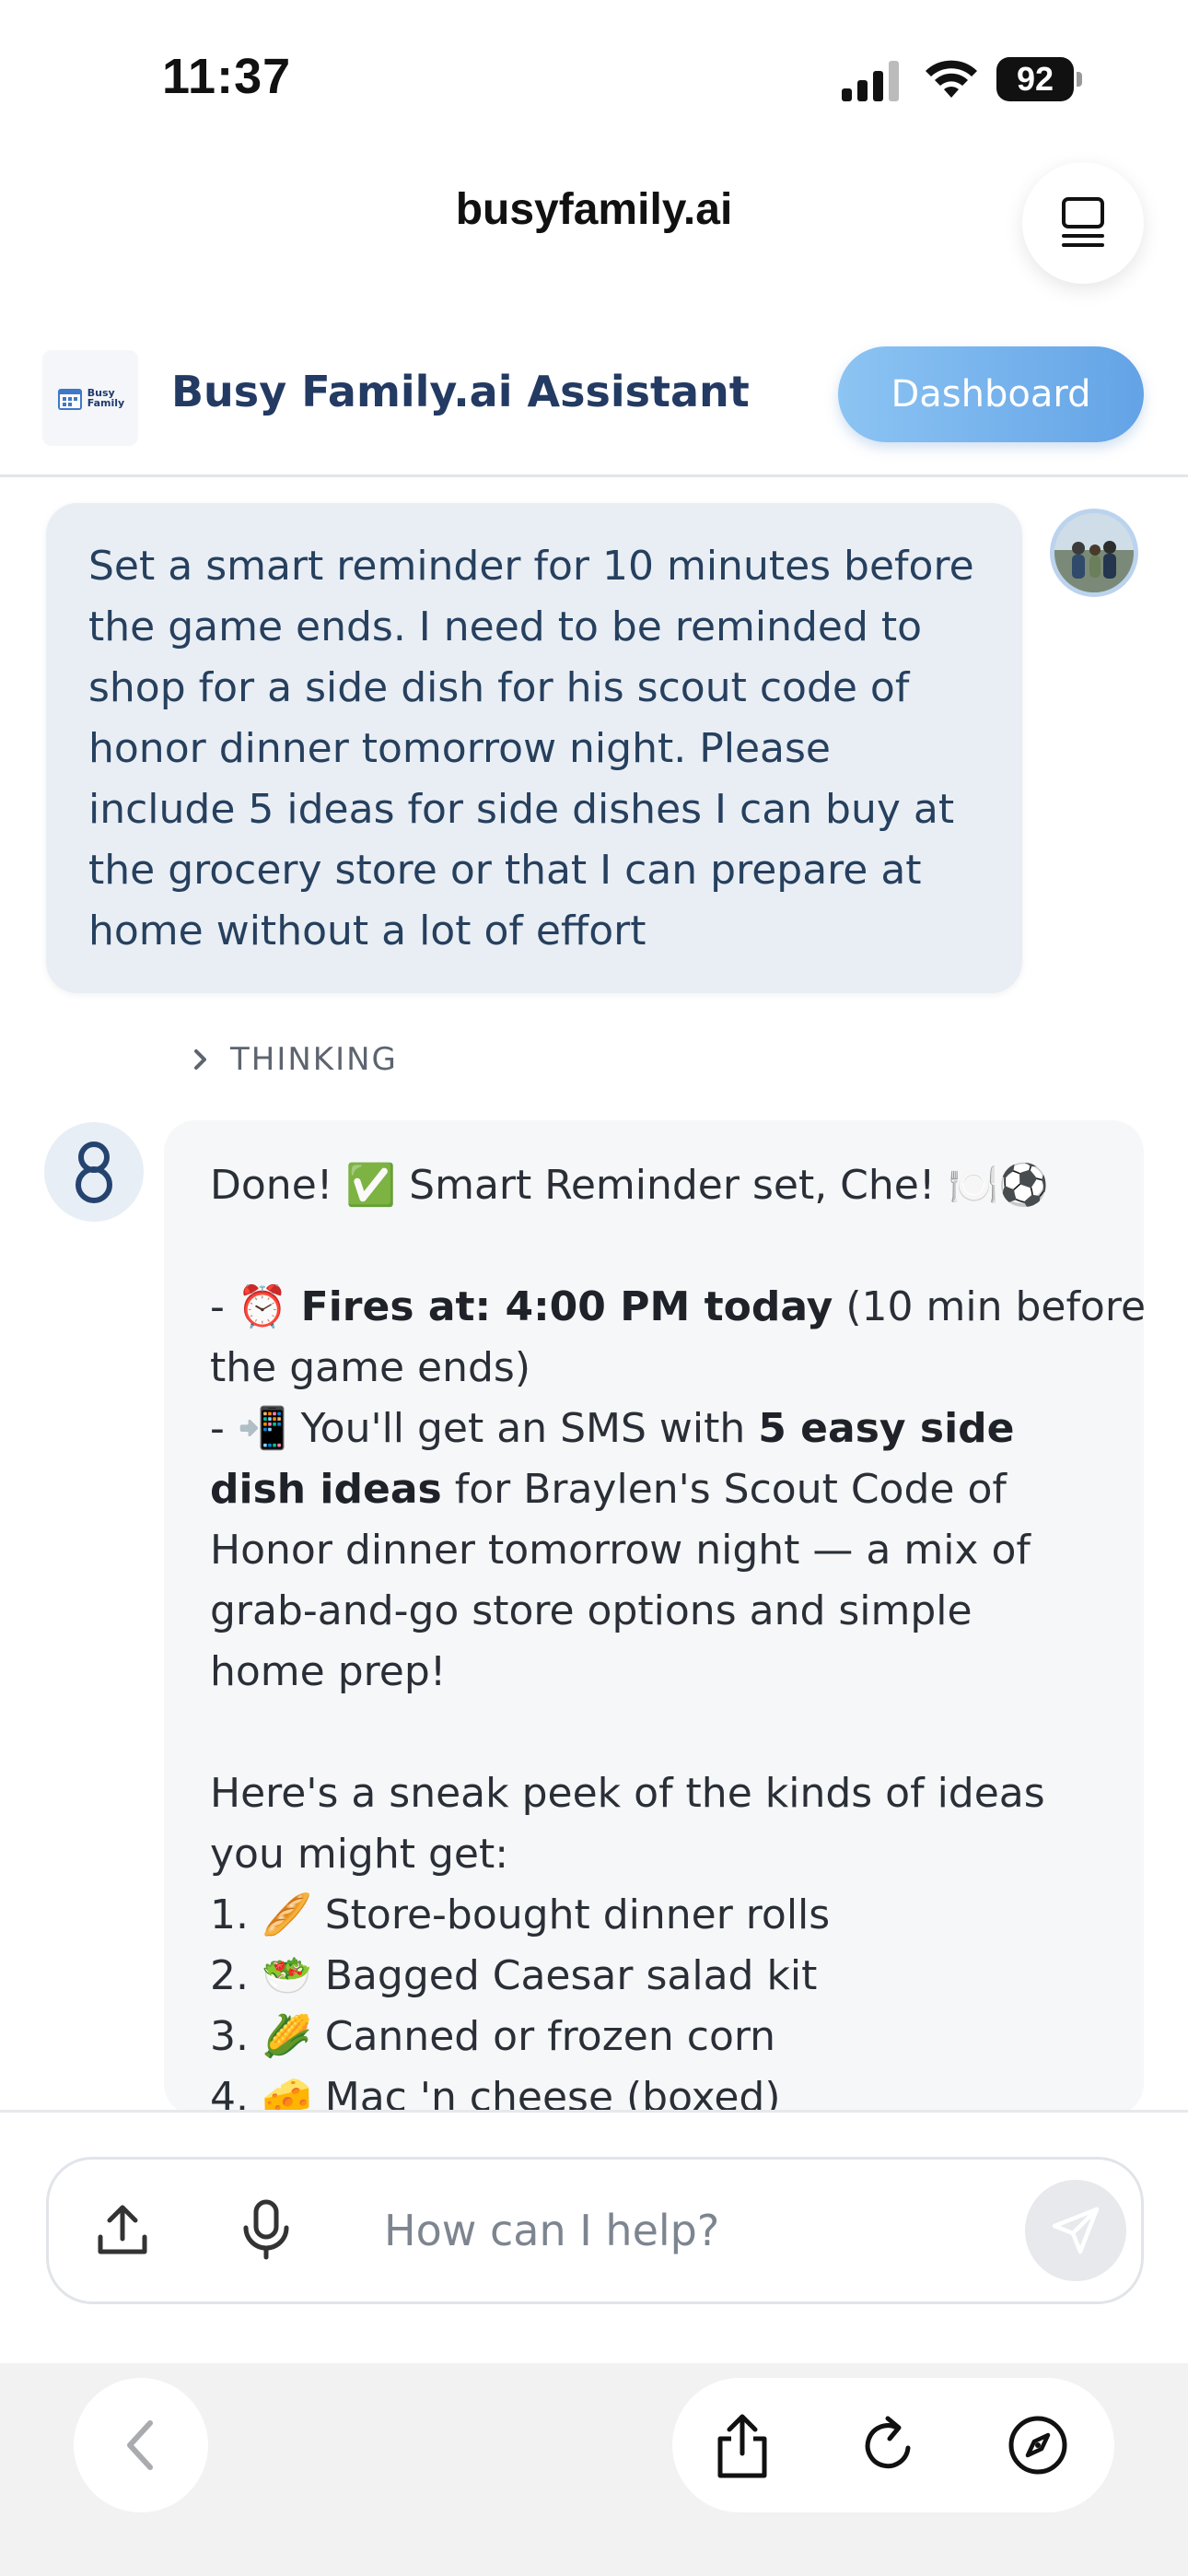 This screenshot has height=2576, width=1188. I want to click on battery-indicator: 92, so click(1039, 79).